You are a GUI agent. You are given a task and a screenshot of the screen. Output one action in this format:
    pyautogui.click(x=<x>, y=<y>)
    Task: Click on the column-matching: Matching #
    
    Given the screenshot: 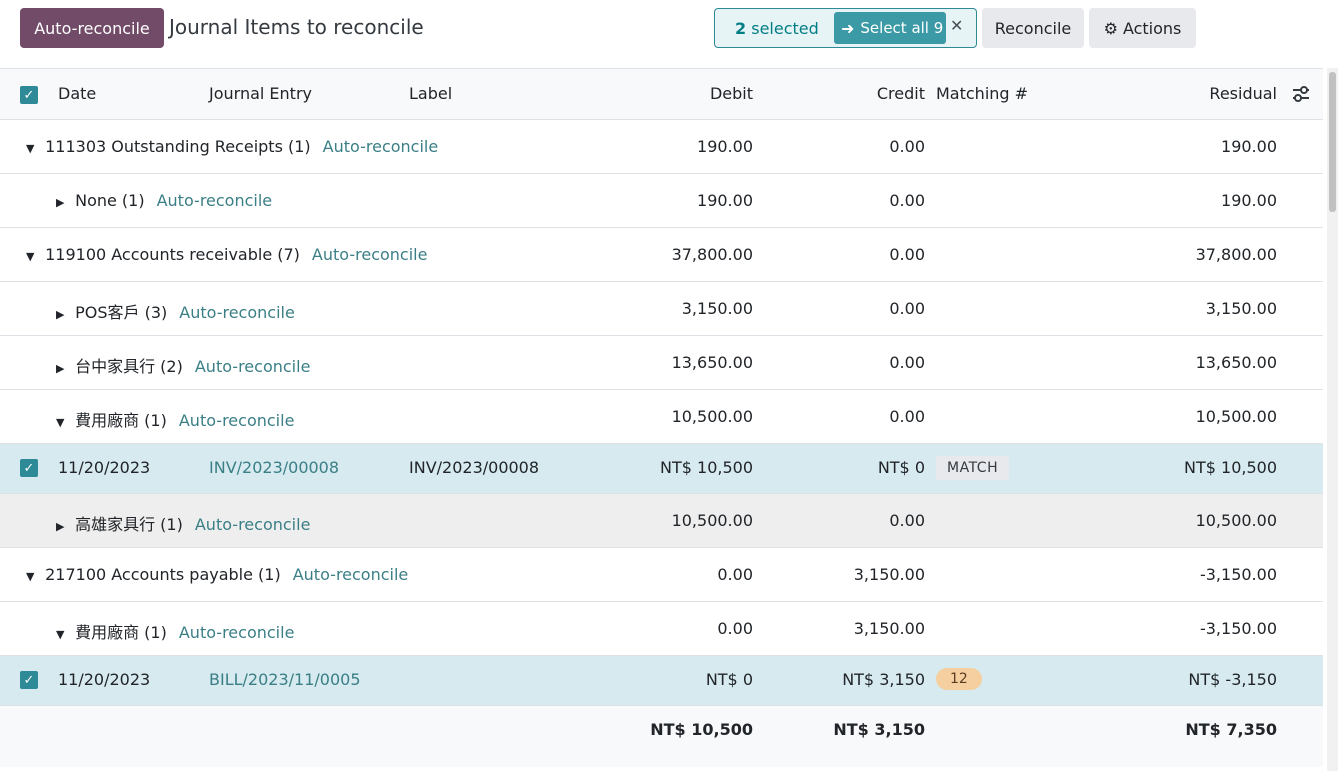 What is the action you would take?
    pyautogui.click(x=982, y=93)
    